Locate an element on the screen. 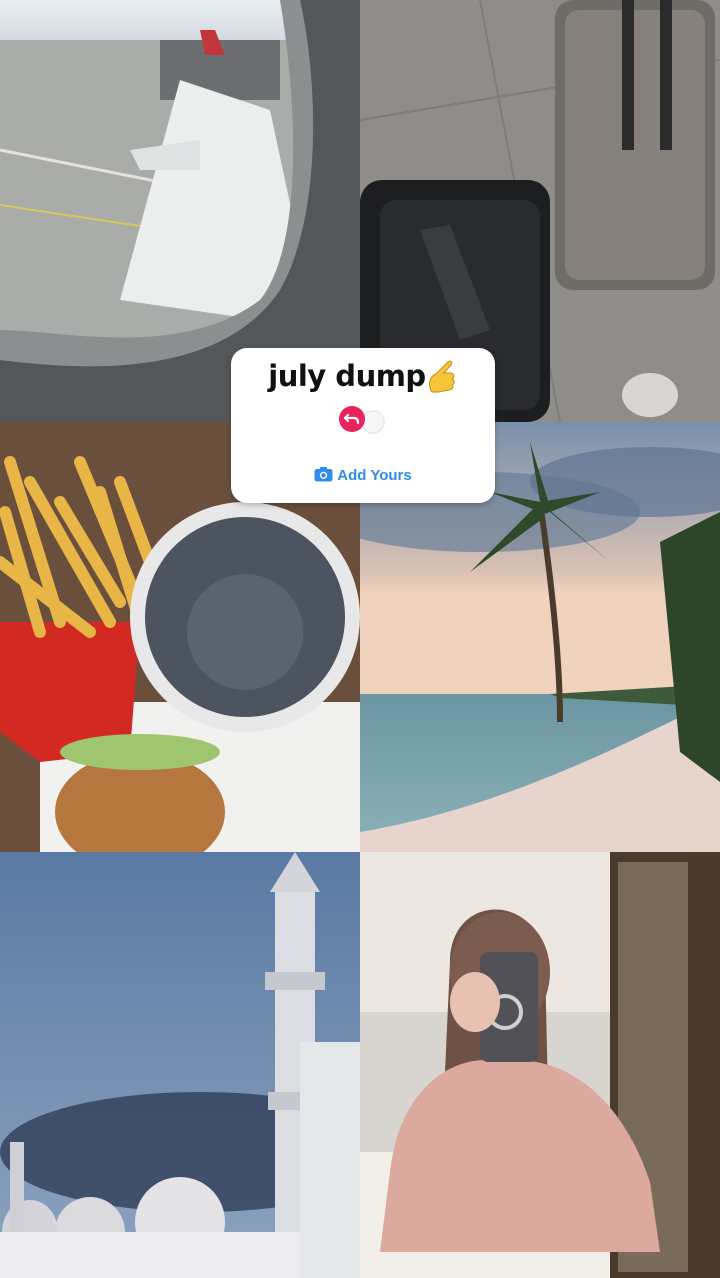  sticker-title-text: july dump is located at coordinates (347, 376).